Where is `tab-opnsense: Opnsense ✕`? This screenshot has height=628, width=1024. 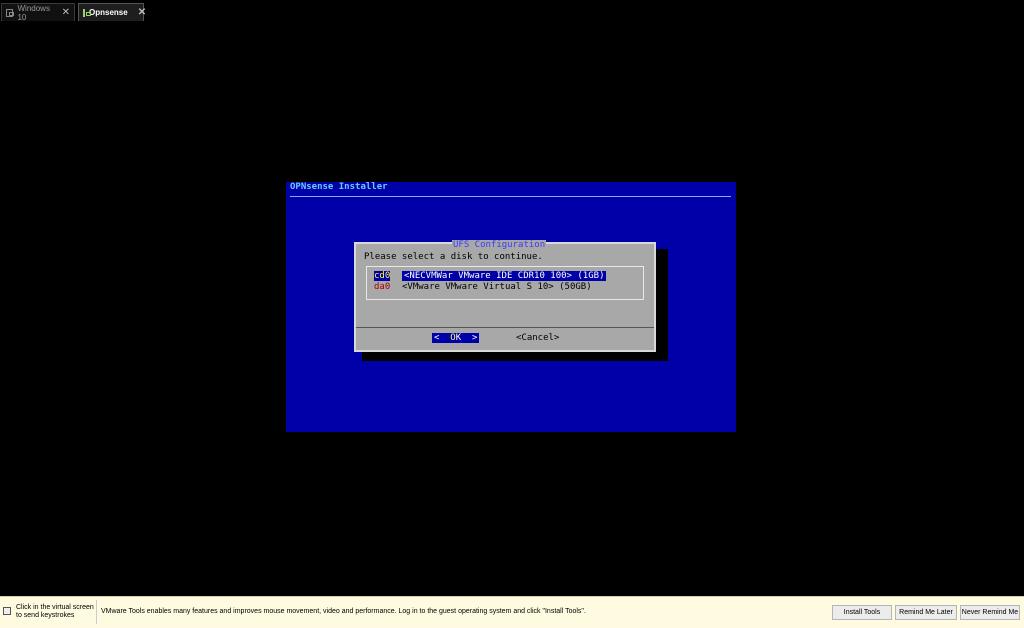 tab-opnsense: Opnsense ✕ is located at coordinates (112, 12).